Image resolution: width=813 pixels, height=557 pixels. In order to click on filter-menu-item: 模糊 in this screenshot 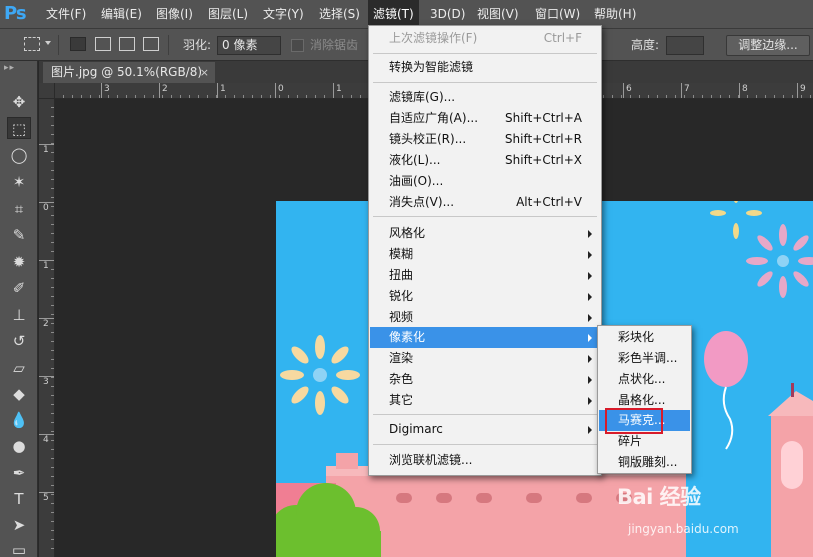, I will do `click(485, 254)`.